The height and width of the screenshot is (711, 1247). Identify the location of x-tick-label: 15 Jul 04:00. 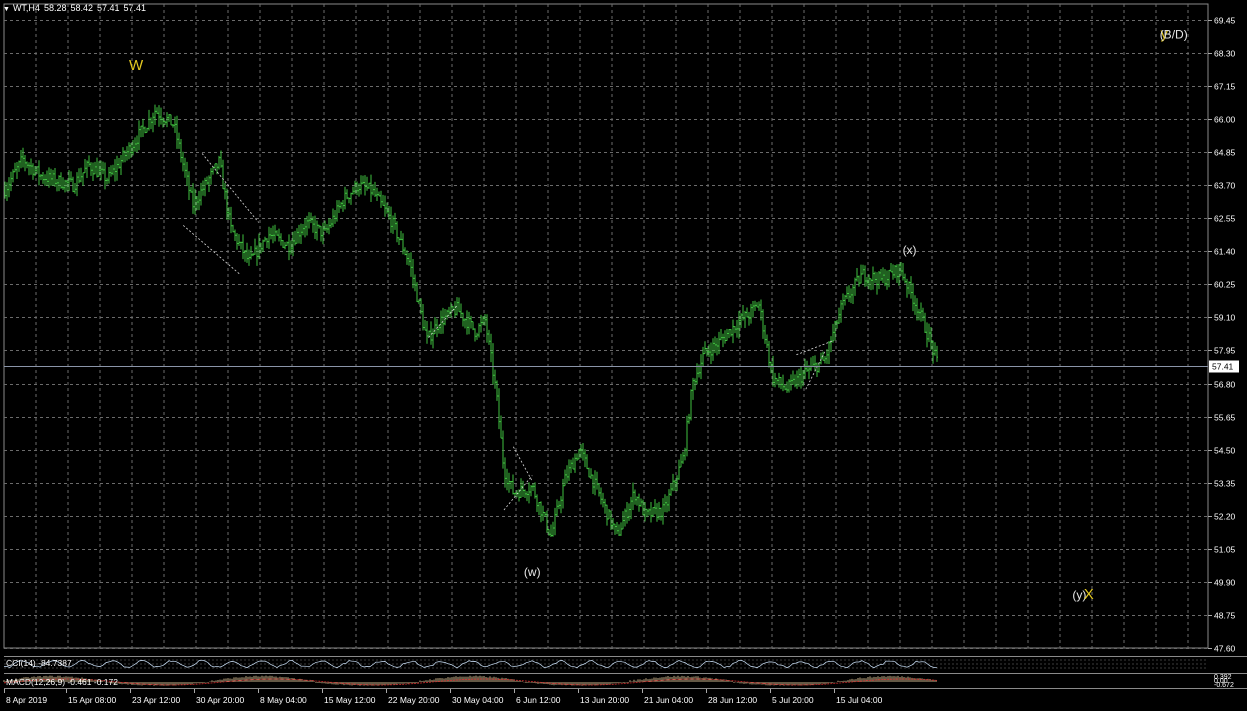
(859, 700).